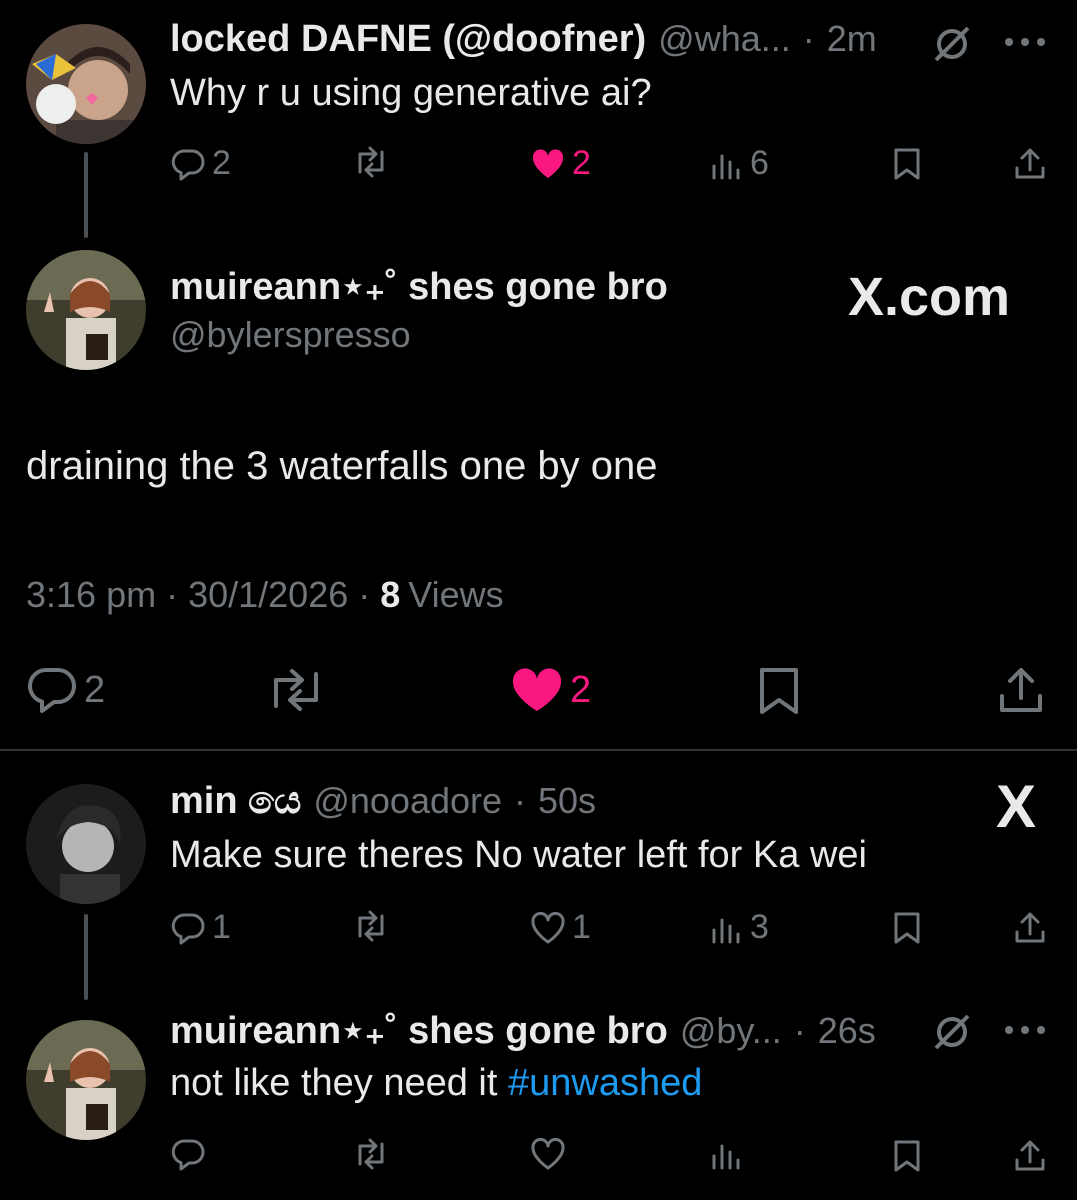  Describe the element at coordinates (407, 801) in the screenshot. I see `handle: @nooadore` at that location.